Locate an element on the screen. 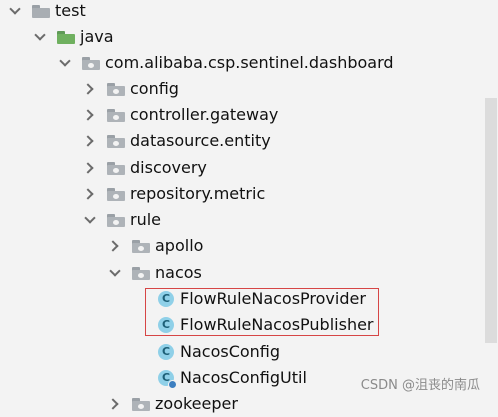 The image size is (498, 417). tree-item-label: test is located at coordinates (70, 10).